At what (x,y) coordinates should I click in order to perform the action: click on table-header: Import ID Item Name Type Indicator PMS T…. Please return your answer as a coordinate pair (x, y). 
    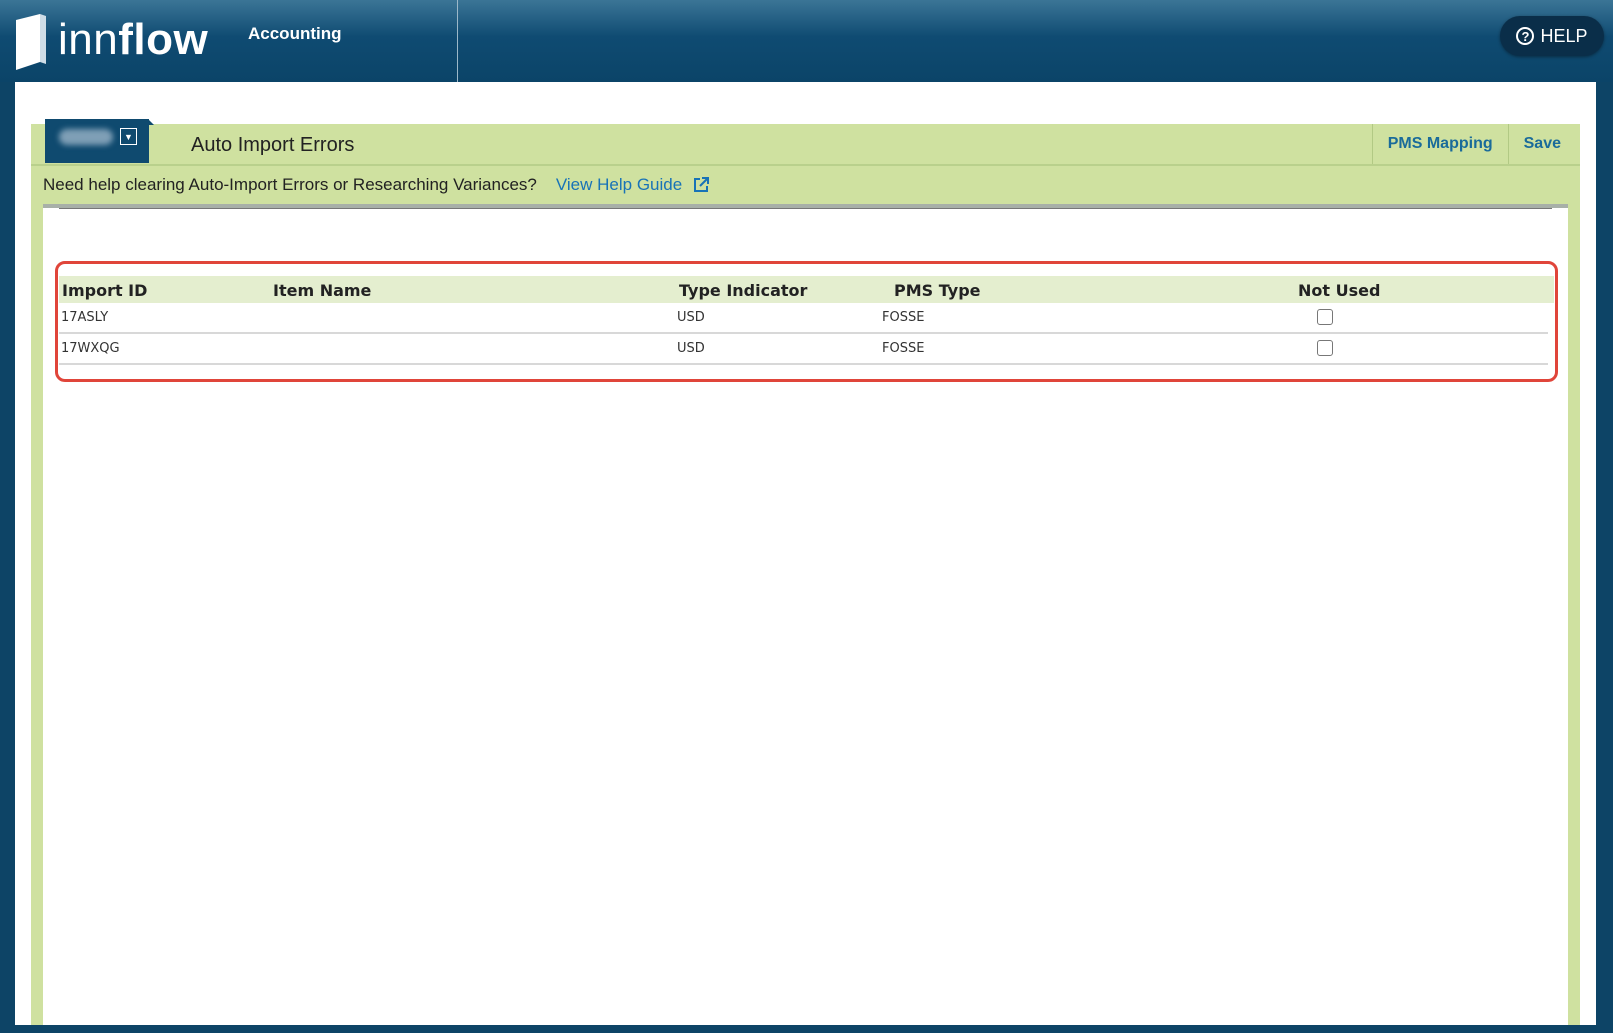
    Looking at the image, I should click on (806, 289).